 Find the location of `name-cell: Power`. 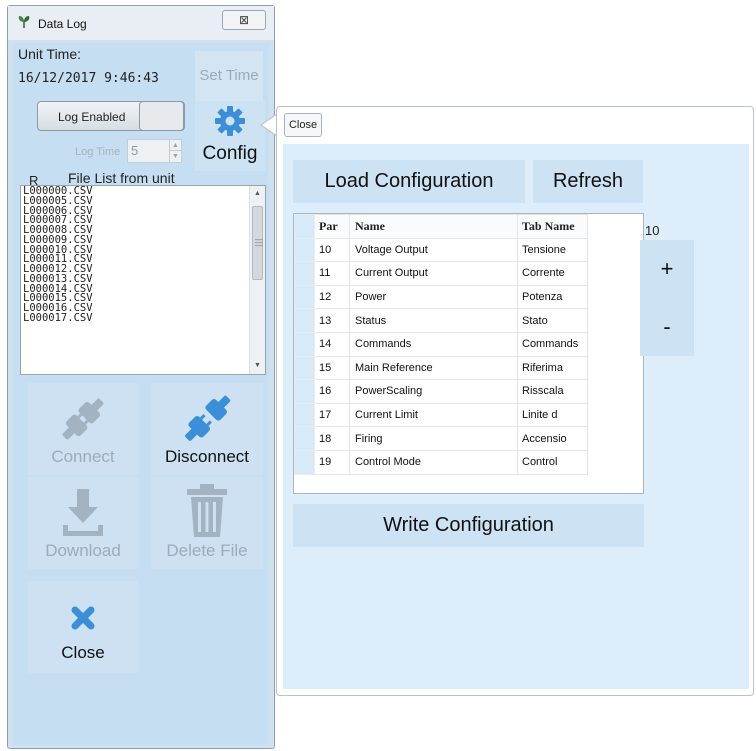

name-cell: Power is located at coordinates (433, 297).